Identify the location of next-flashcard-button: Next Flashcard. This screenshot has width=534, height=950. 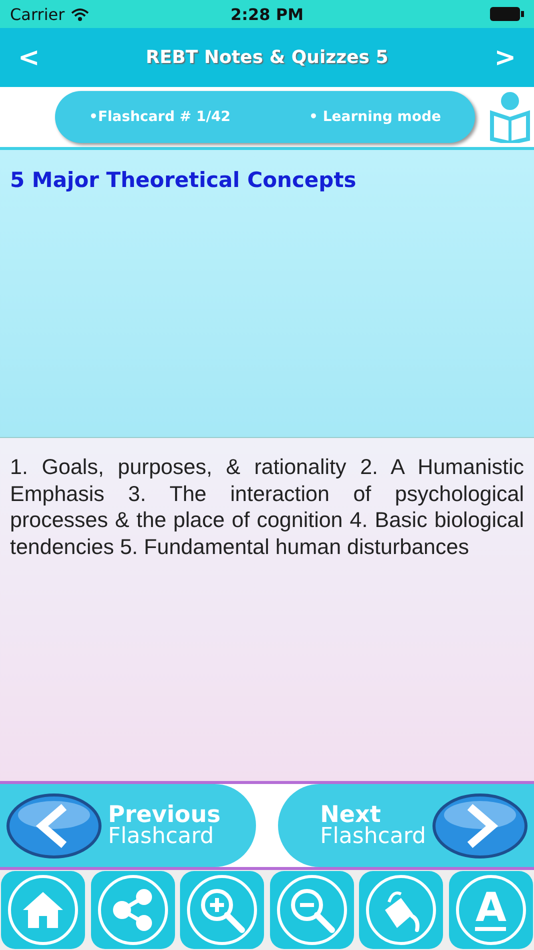
(406, 825).